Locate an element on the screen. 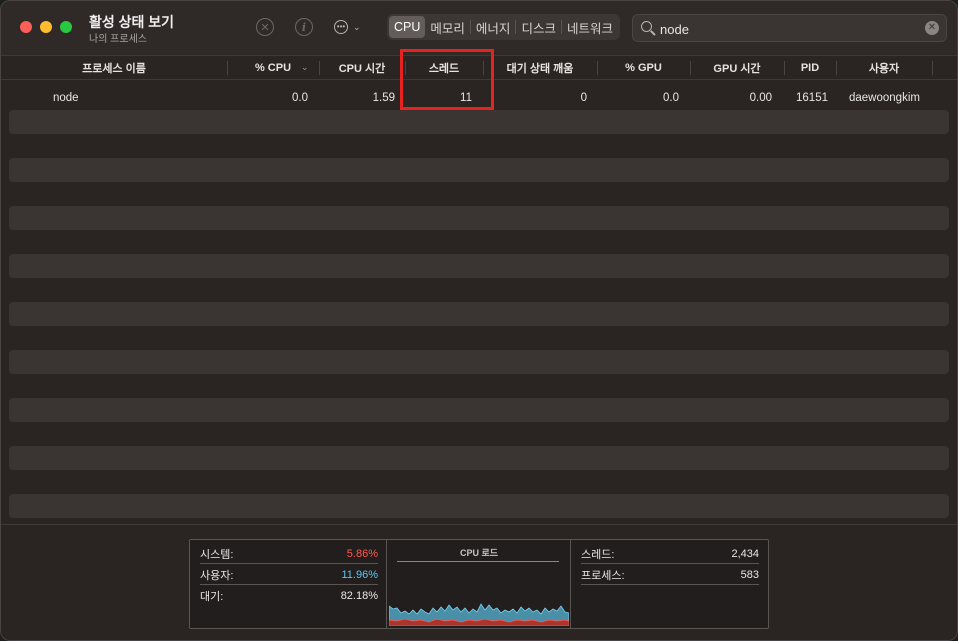 This screenshot has height=641, width=958. search-icon is located at coordinates (646, 26).